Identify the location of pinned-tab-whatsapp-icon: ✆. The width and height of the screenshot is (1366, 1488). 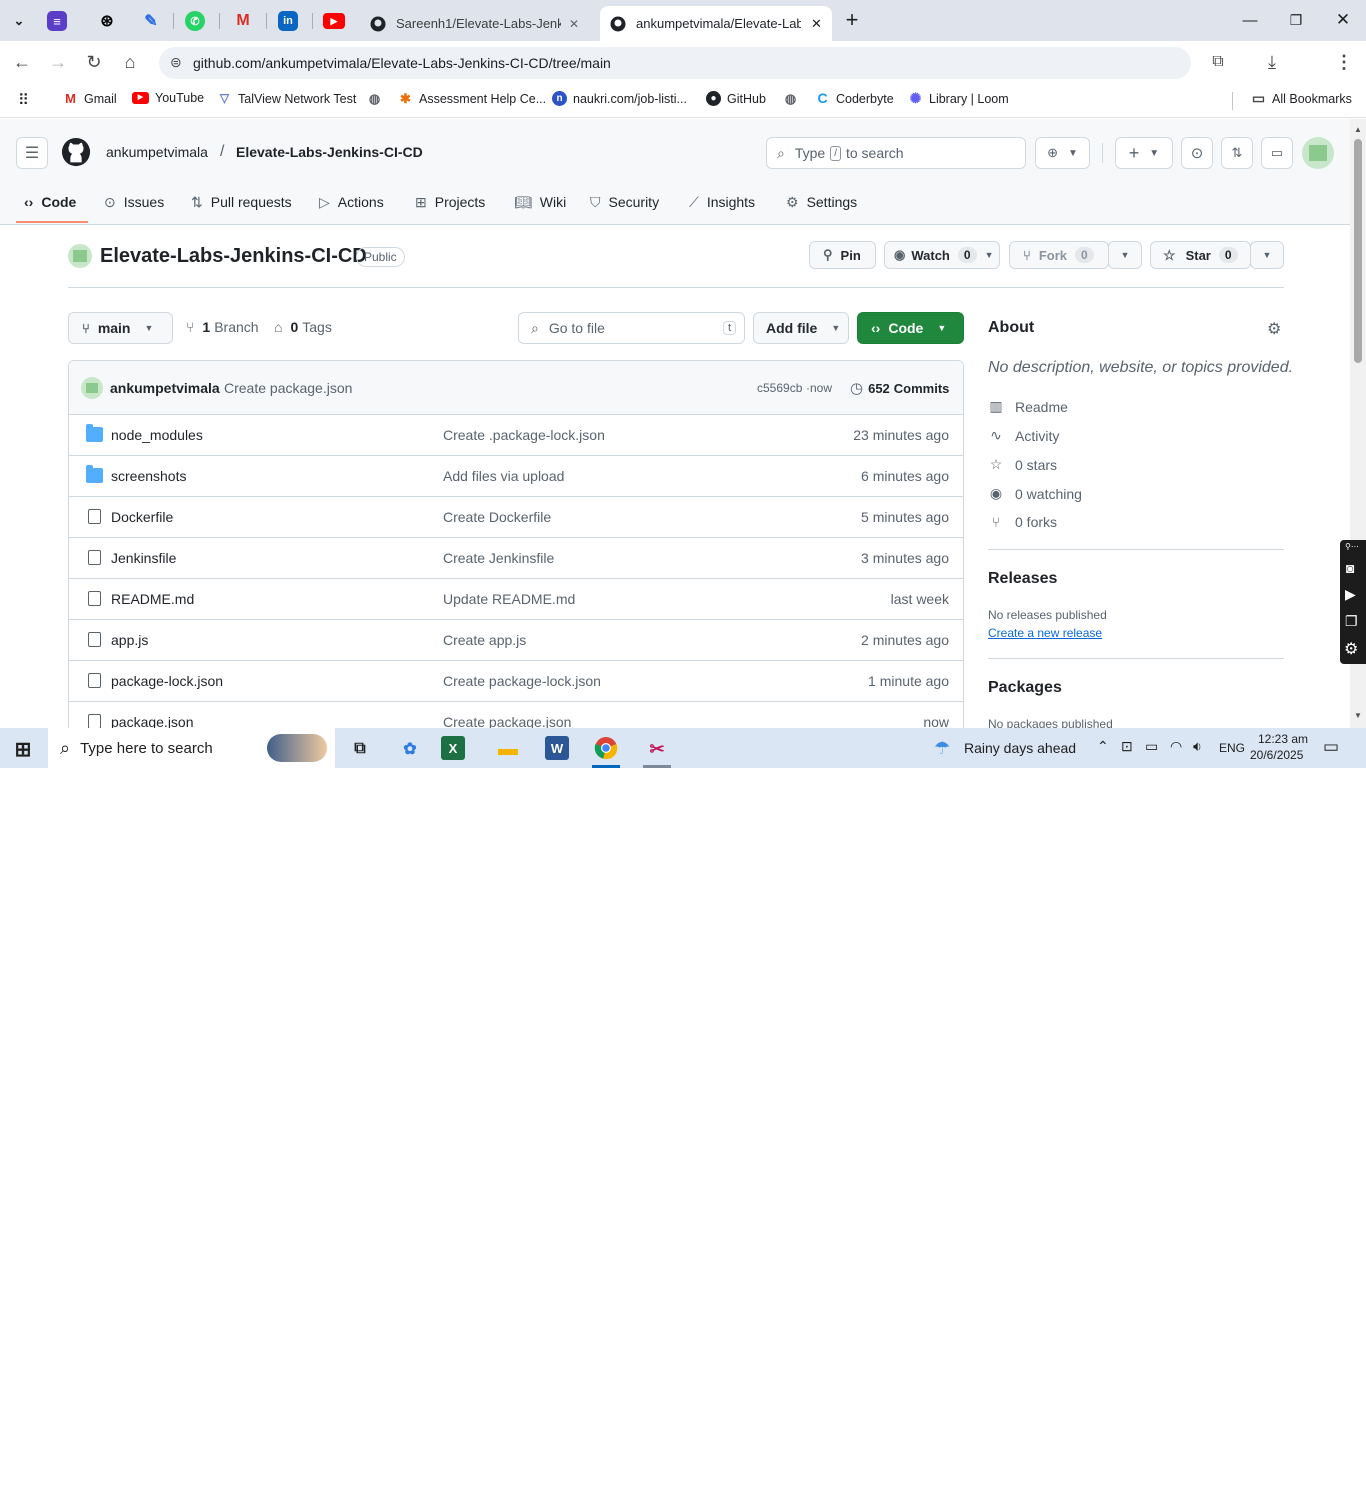
(195, 21).